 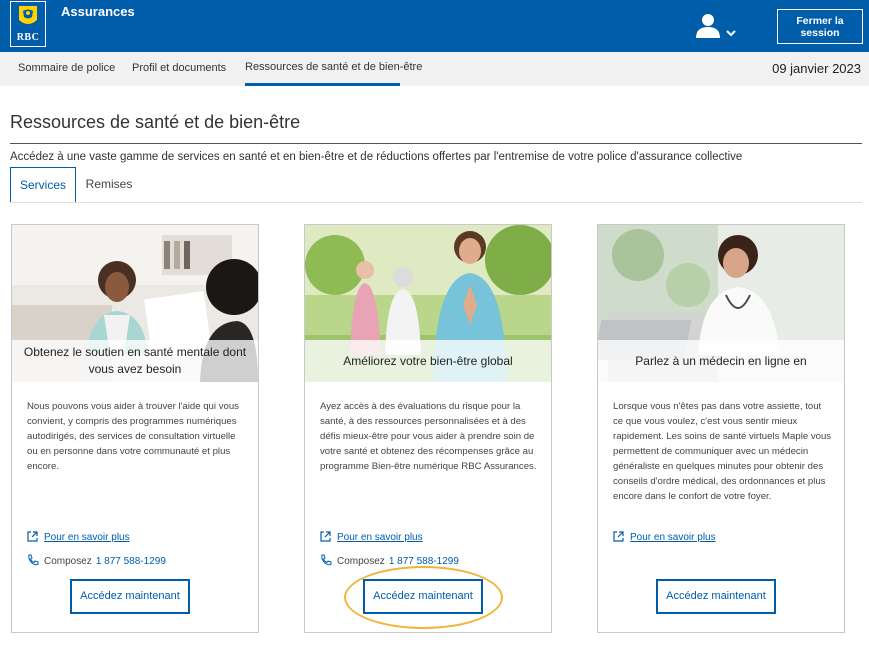 What do you see at coordinates (131, 561) in the screenshot?
I see `phone-number-link: 1 877 588-1299` at bounding box center [131, 561].